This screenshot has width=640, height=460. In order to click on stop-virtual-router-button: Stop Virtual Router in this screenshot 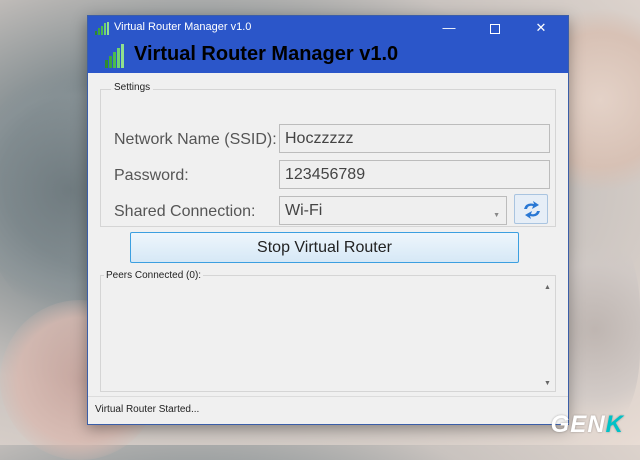, I will do `click(324, 247)`.